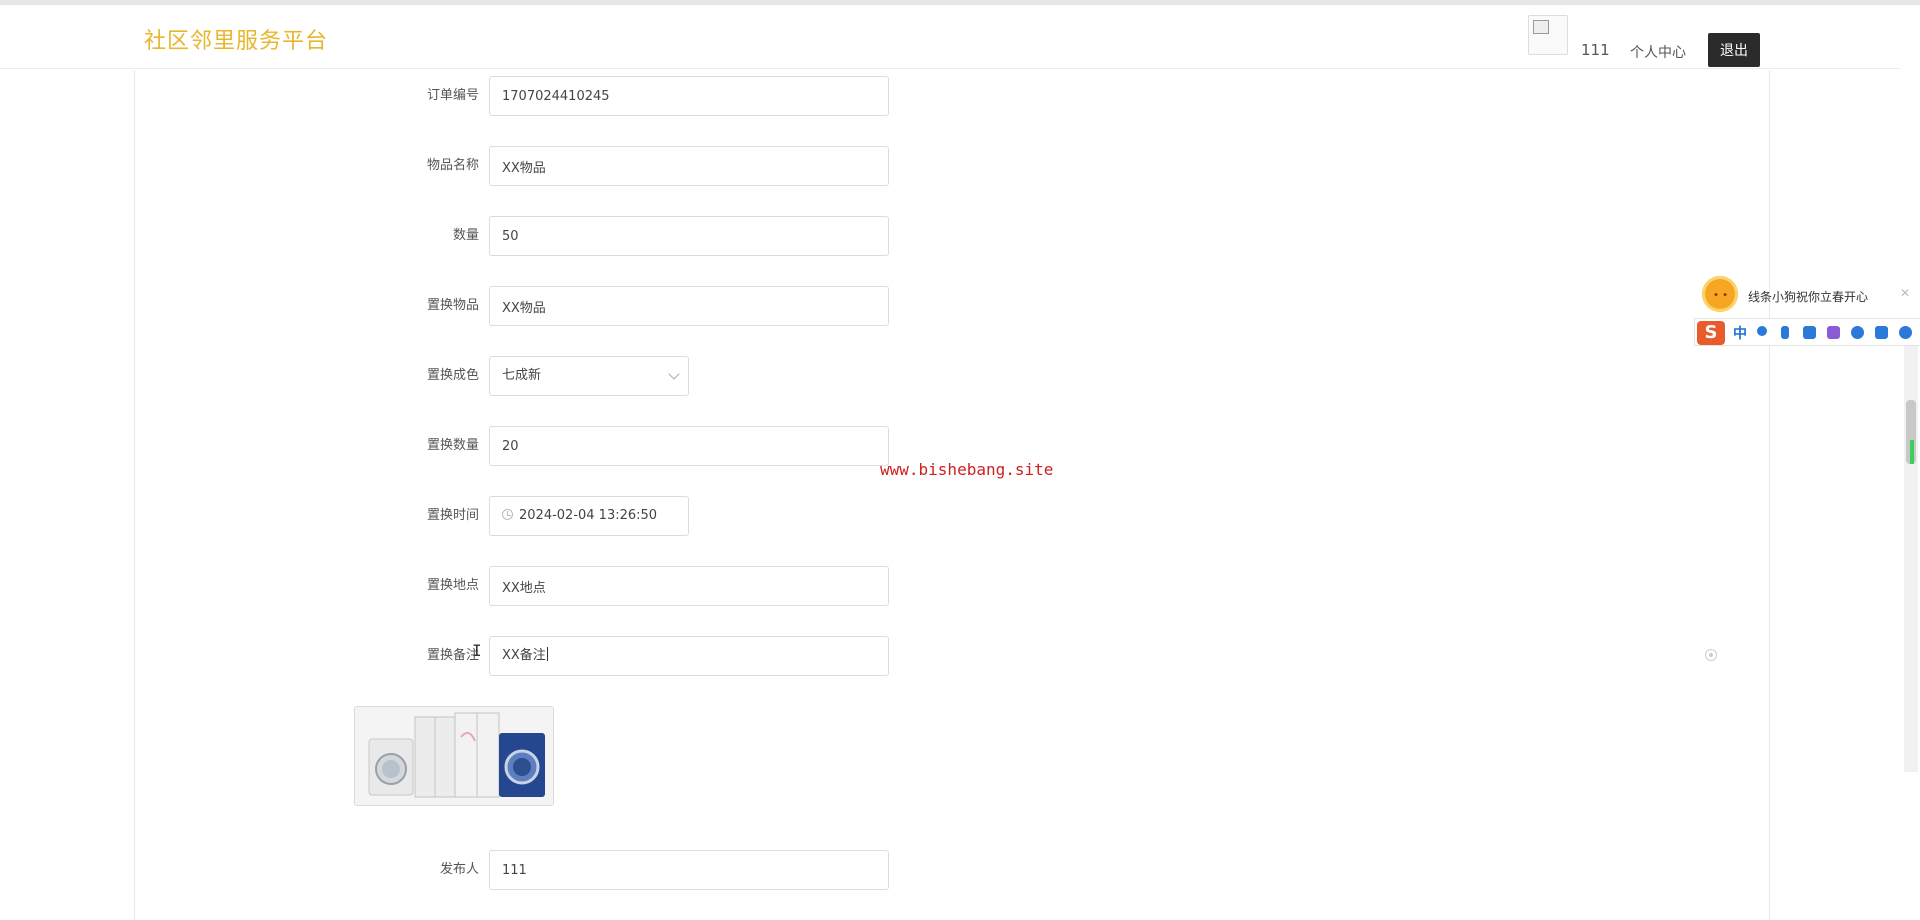 The image size is (1920, 920). Describe the element at coordinates (236, 39) in the screenshot. I see `site-brand: 社区邻里服务平台` at that location.